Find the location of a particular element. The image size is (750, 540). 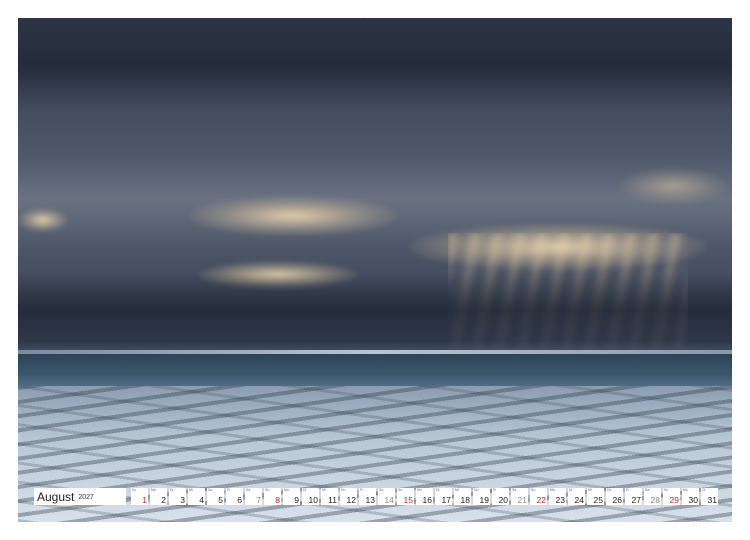

day-number: 15 is located at coordinates (408, 499).